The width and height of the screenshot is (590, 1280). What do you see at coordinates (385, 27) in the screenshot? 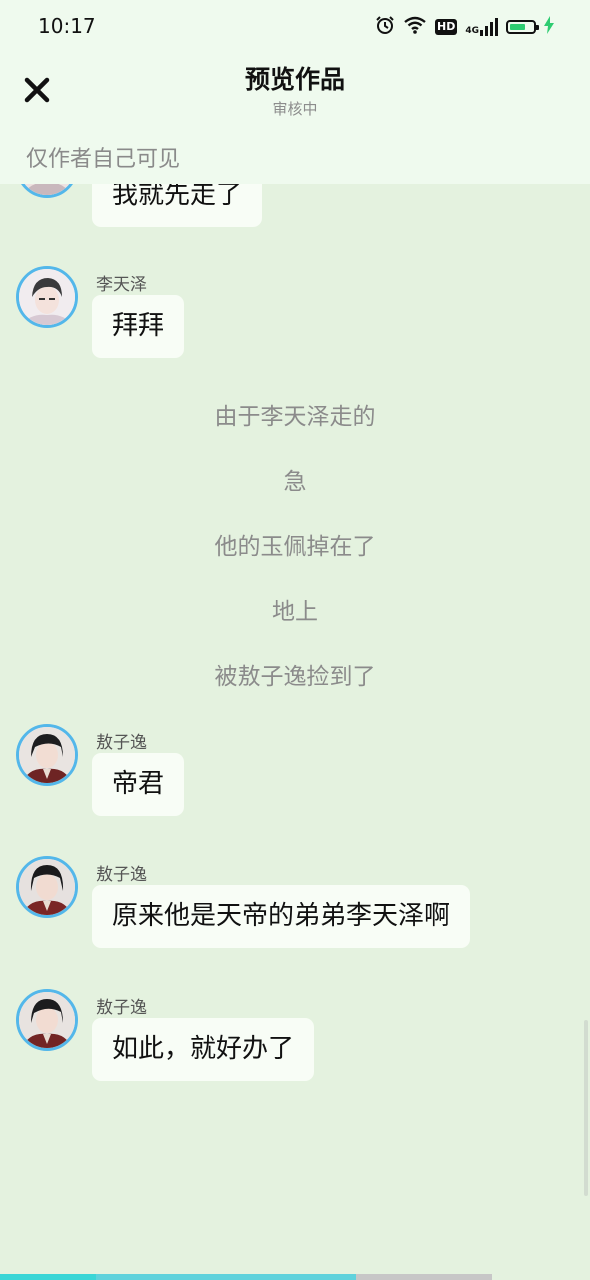
I see `alarm-icon` at bounding box center [385, 27].